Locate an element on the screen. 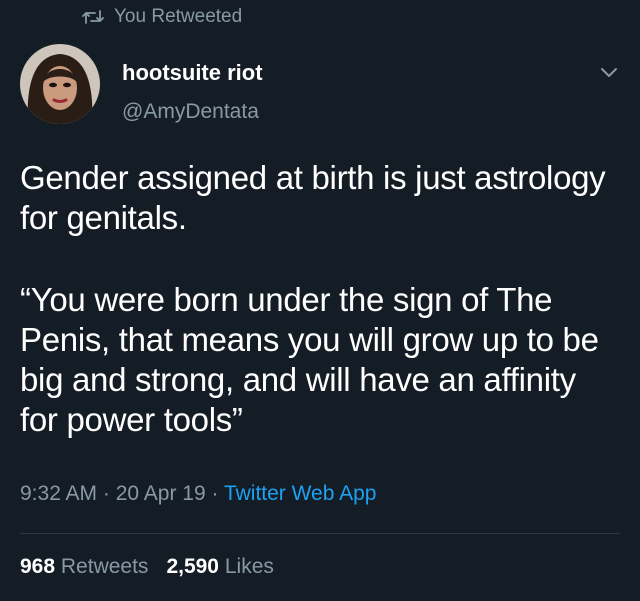  retweets-count: 968 is located at coordinates (38, 566).